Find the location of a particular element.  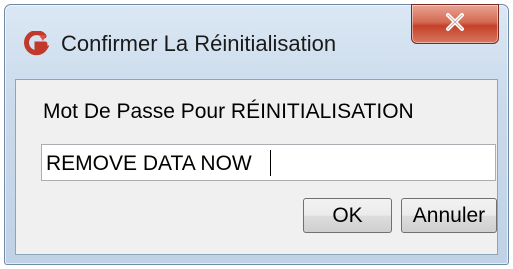

reset-password-input is located at coordinates (268, 162).